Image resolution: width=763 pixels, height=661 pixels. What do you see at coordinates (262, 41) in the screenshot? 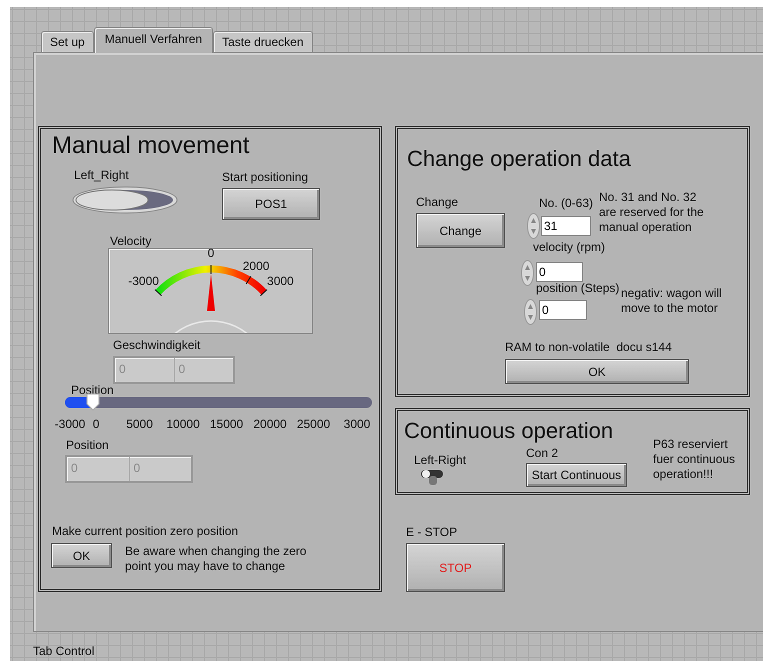
I see `tab: Taste druecken` at bounding box center [262, 41].